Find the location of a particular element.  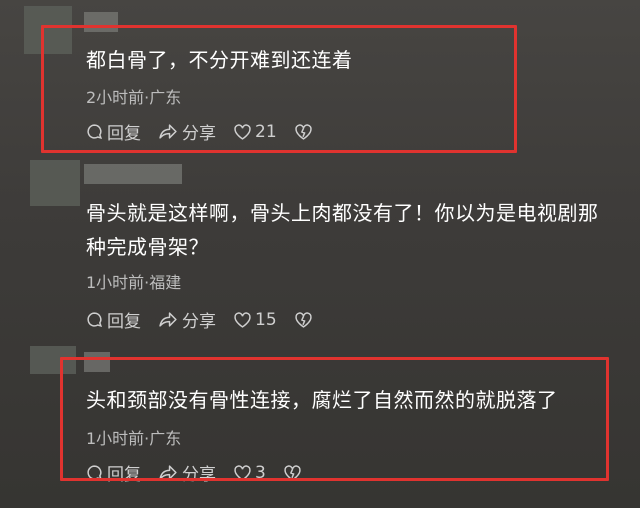

share-icon is located at coordinates (168, 319).